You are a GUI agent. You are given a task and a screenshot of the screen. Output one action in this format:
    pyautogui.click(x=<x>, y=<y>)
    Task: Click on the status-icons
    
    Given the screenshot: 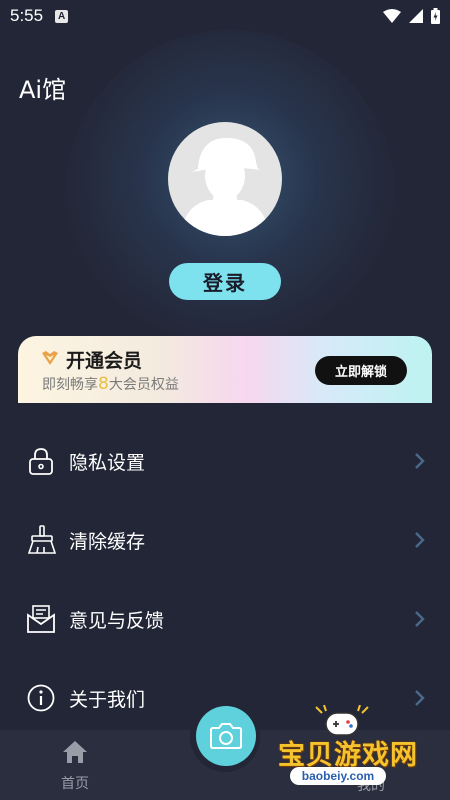 What is the action you would take?
    pyautogui.click(x=411, y=16)
    